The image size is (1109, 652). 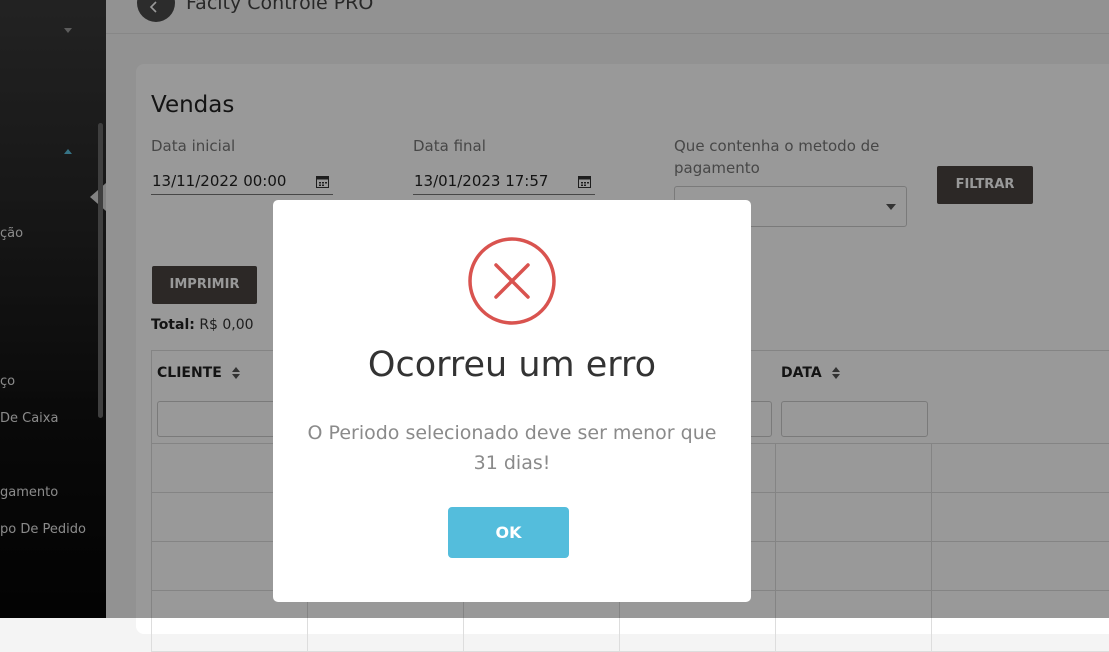 I want to click on dialog-title: Ocorreu um erro, so click(x=512, y=365).